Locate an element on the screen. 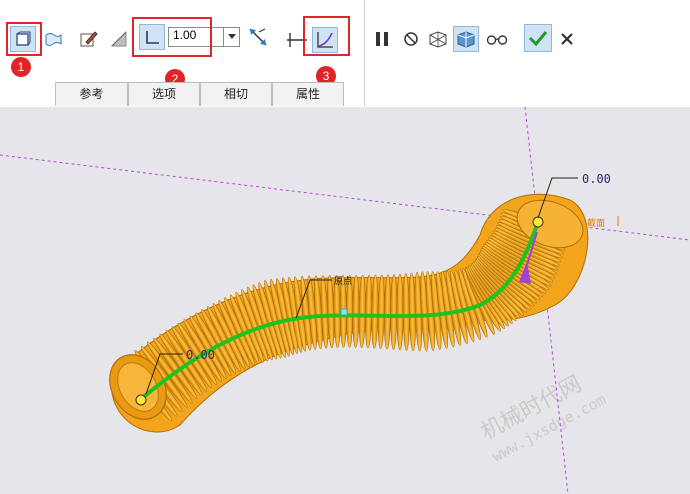  cancel-x-icon is located at coordinates (567, 39).